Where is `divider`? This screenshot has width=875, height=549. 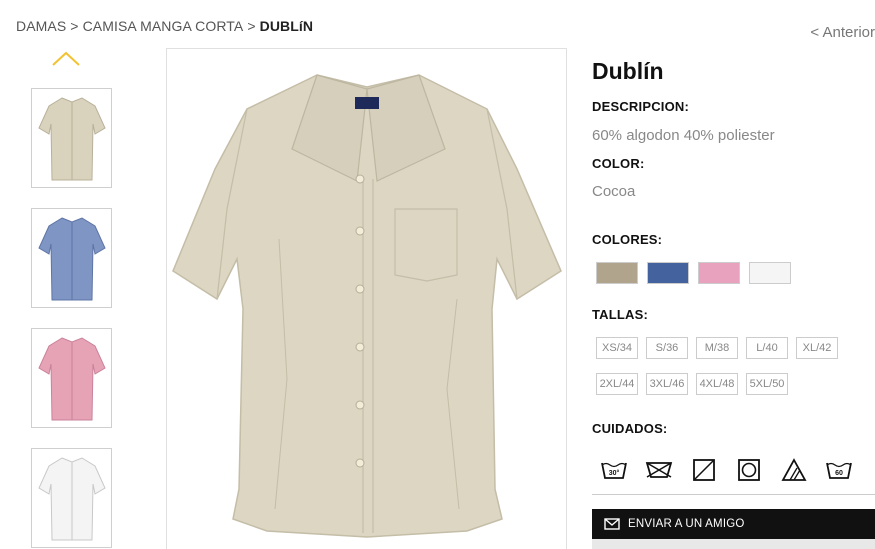
divider is located at coordinates (733, 494).